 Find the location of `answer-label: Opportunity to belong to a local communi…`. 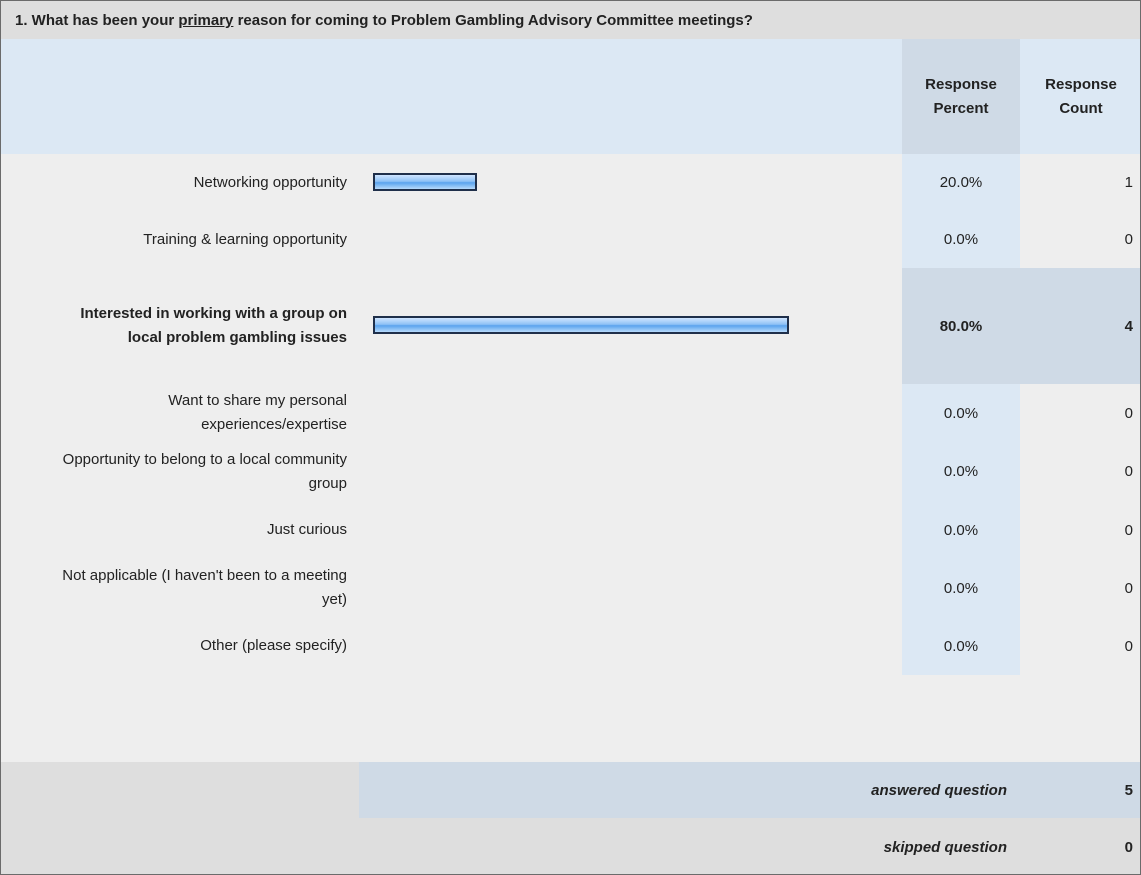

answer-label: Opportunity to belong to a local communi… is located at coordinates (174, 471).